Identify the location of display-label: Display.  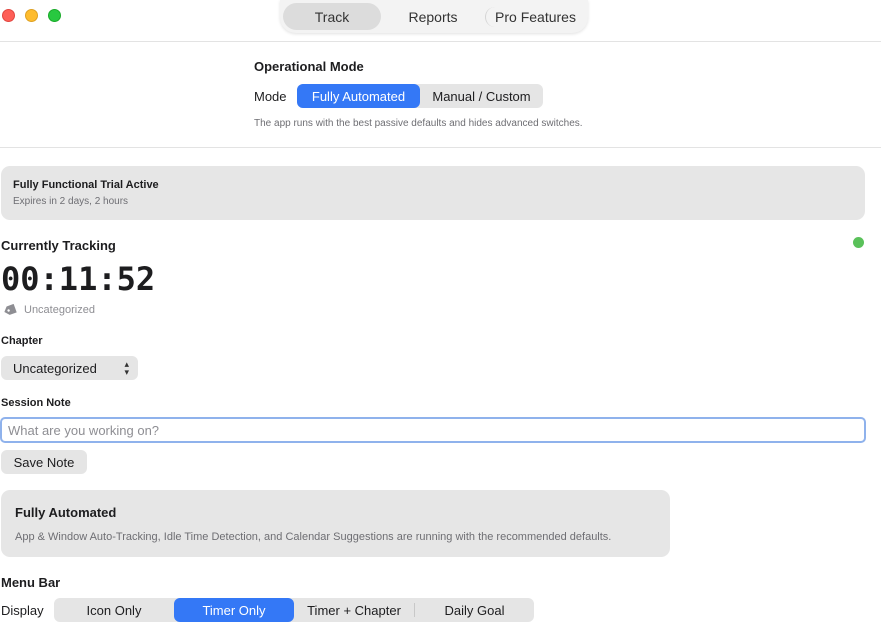
(22, 610).